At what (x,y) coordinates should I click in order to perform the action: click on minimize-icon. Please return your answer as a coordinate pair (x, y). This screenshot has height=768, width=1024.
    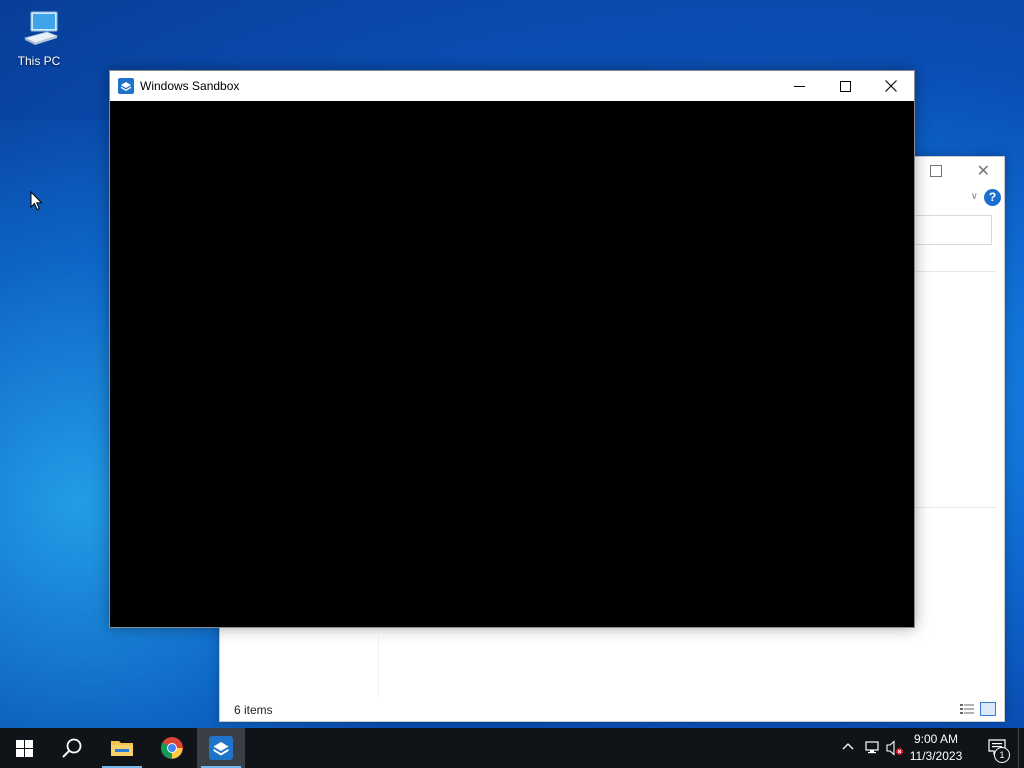
    Looking at the image, I should click on (799, 86).